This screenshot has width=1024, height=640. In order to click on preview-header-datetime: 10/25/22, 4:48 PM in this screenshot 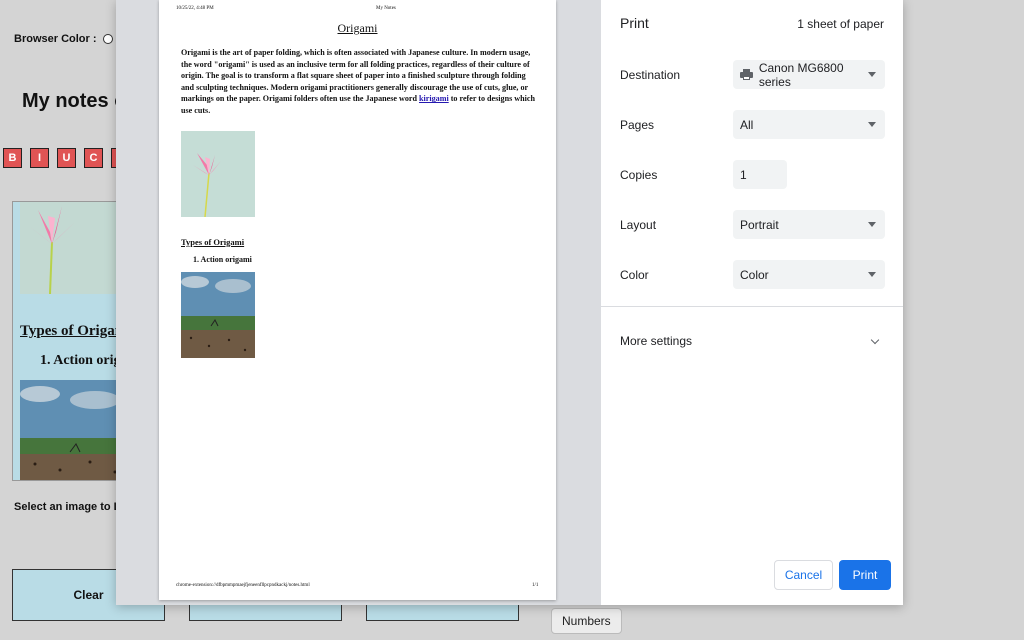, I will do `click(195, 8)`.